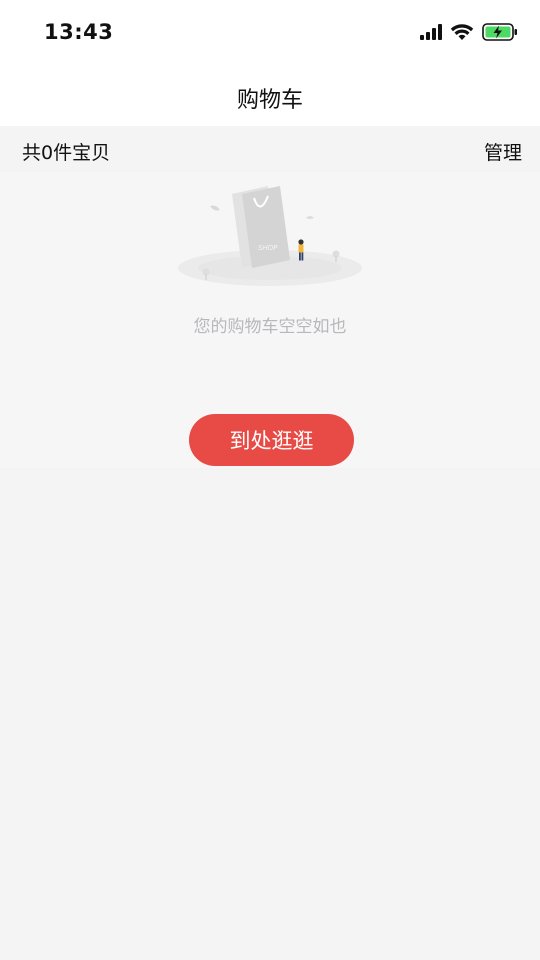  I want to click on go-shopping-button: 到处逛逛, so click(271, 440).